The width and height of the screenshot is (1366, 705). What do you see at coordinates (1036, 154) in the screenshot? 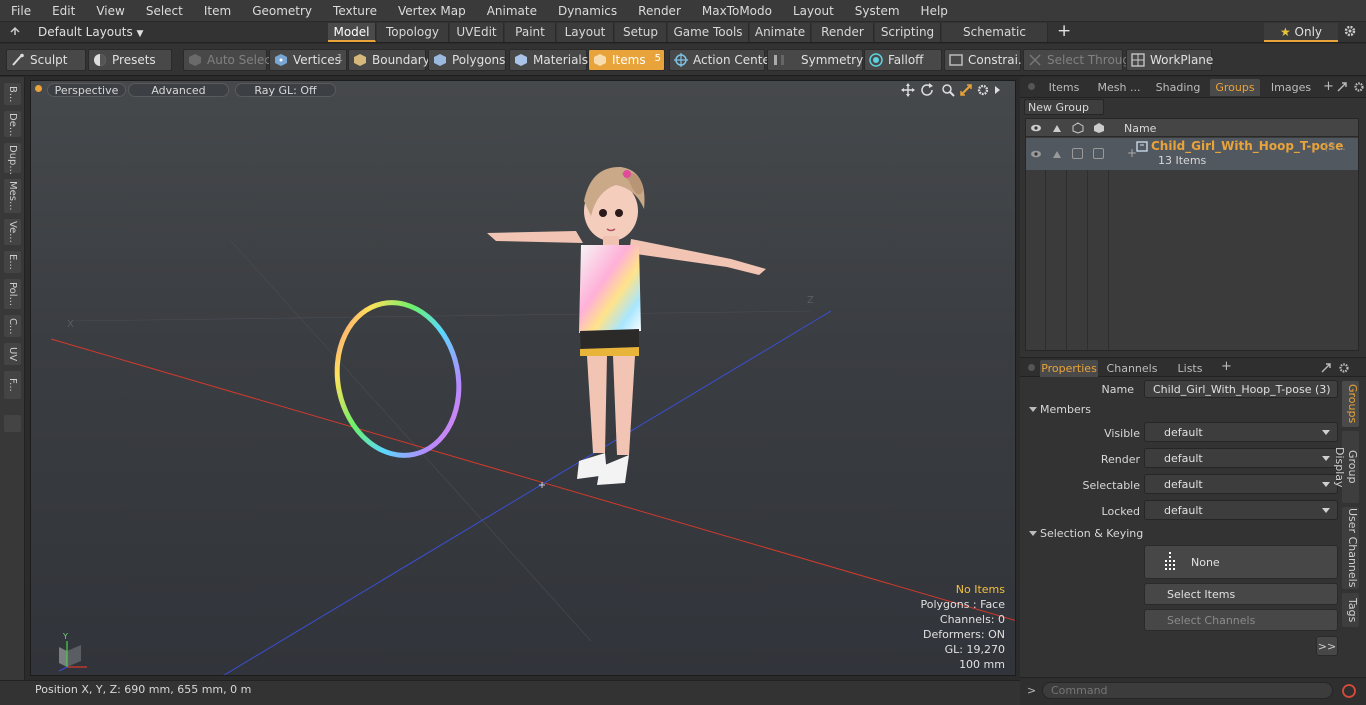
I see `row-visibility-icon` at bounding box center [1036, 154].